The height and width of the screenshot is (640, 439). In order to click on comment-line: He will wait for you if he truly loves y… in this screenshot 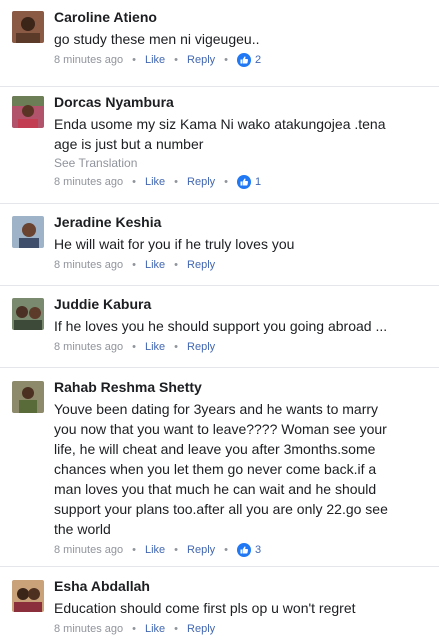, I will do `click(174, 244)`.